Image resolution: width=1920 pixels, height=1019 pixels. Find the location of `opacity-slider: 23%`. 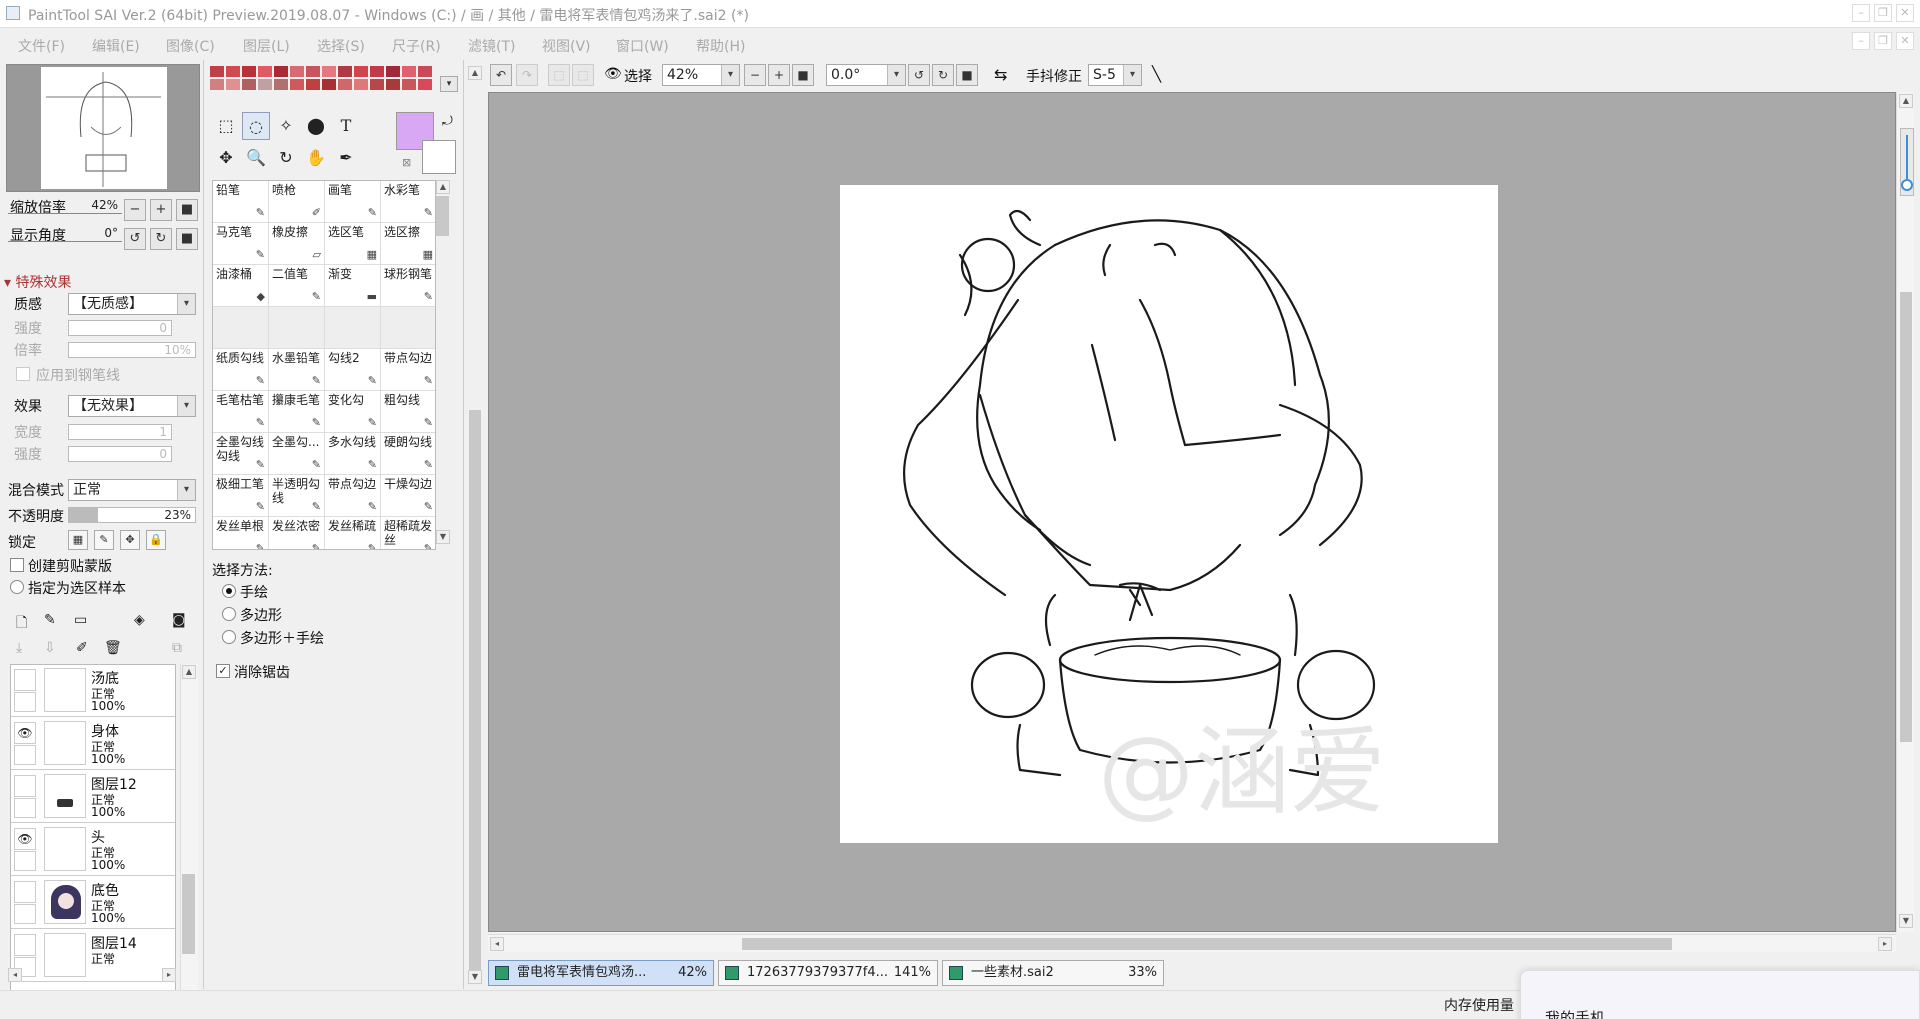

opacity-slider: 23% is located at coordinates (132, 515).